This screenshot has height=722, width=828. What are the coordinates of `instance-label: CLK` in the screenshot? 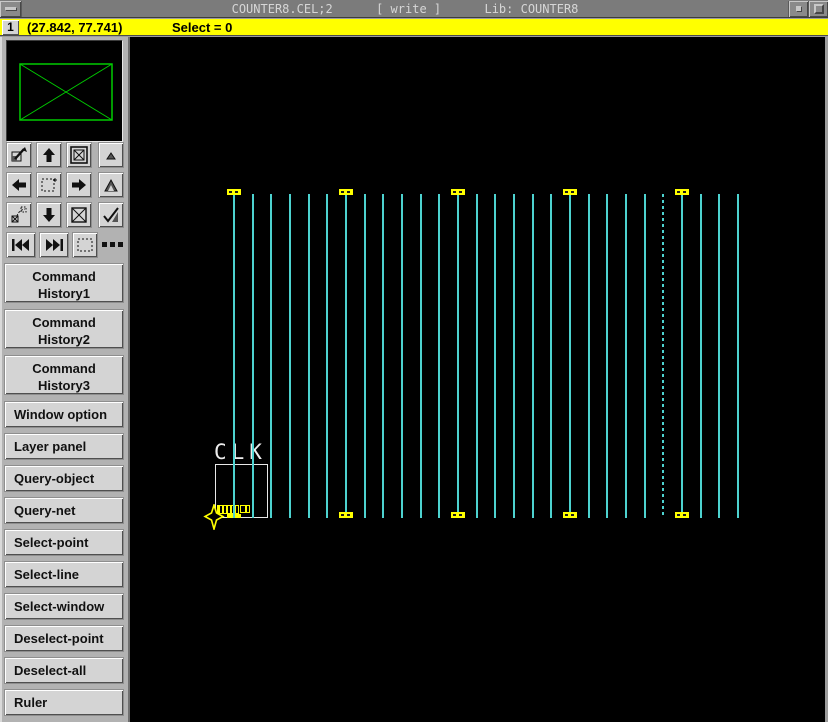 It's located at (240, 452).